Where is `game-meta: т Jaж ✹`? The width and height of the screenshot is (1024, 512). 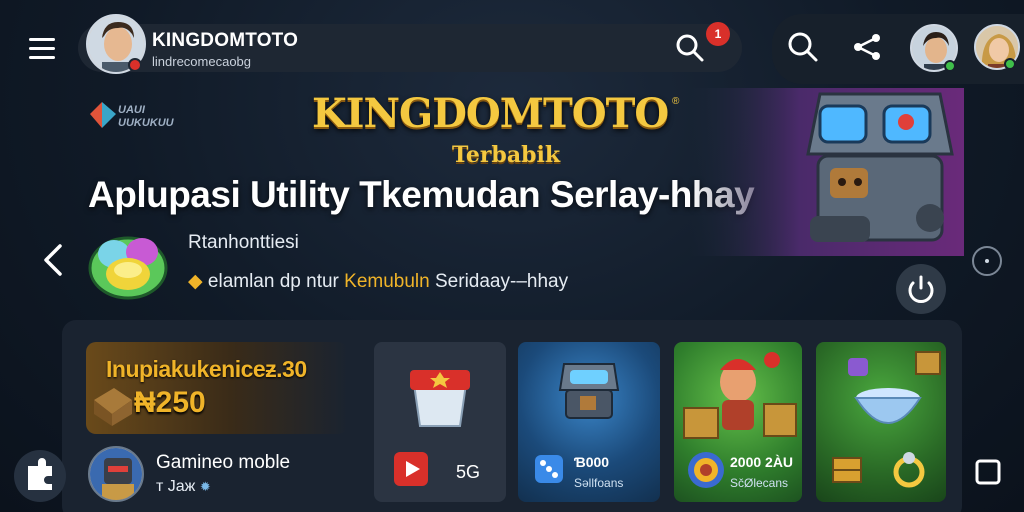
game-meta: т Jaж ✹ is located at coordinates (183, 487).